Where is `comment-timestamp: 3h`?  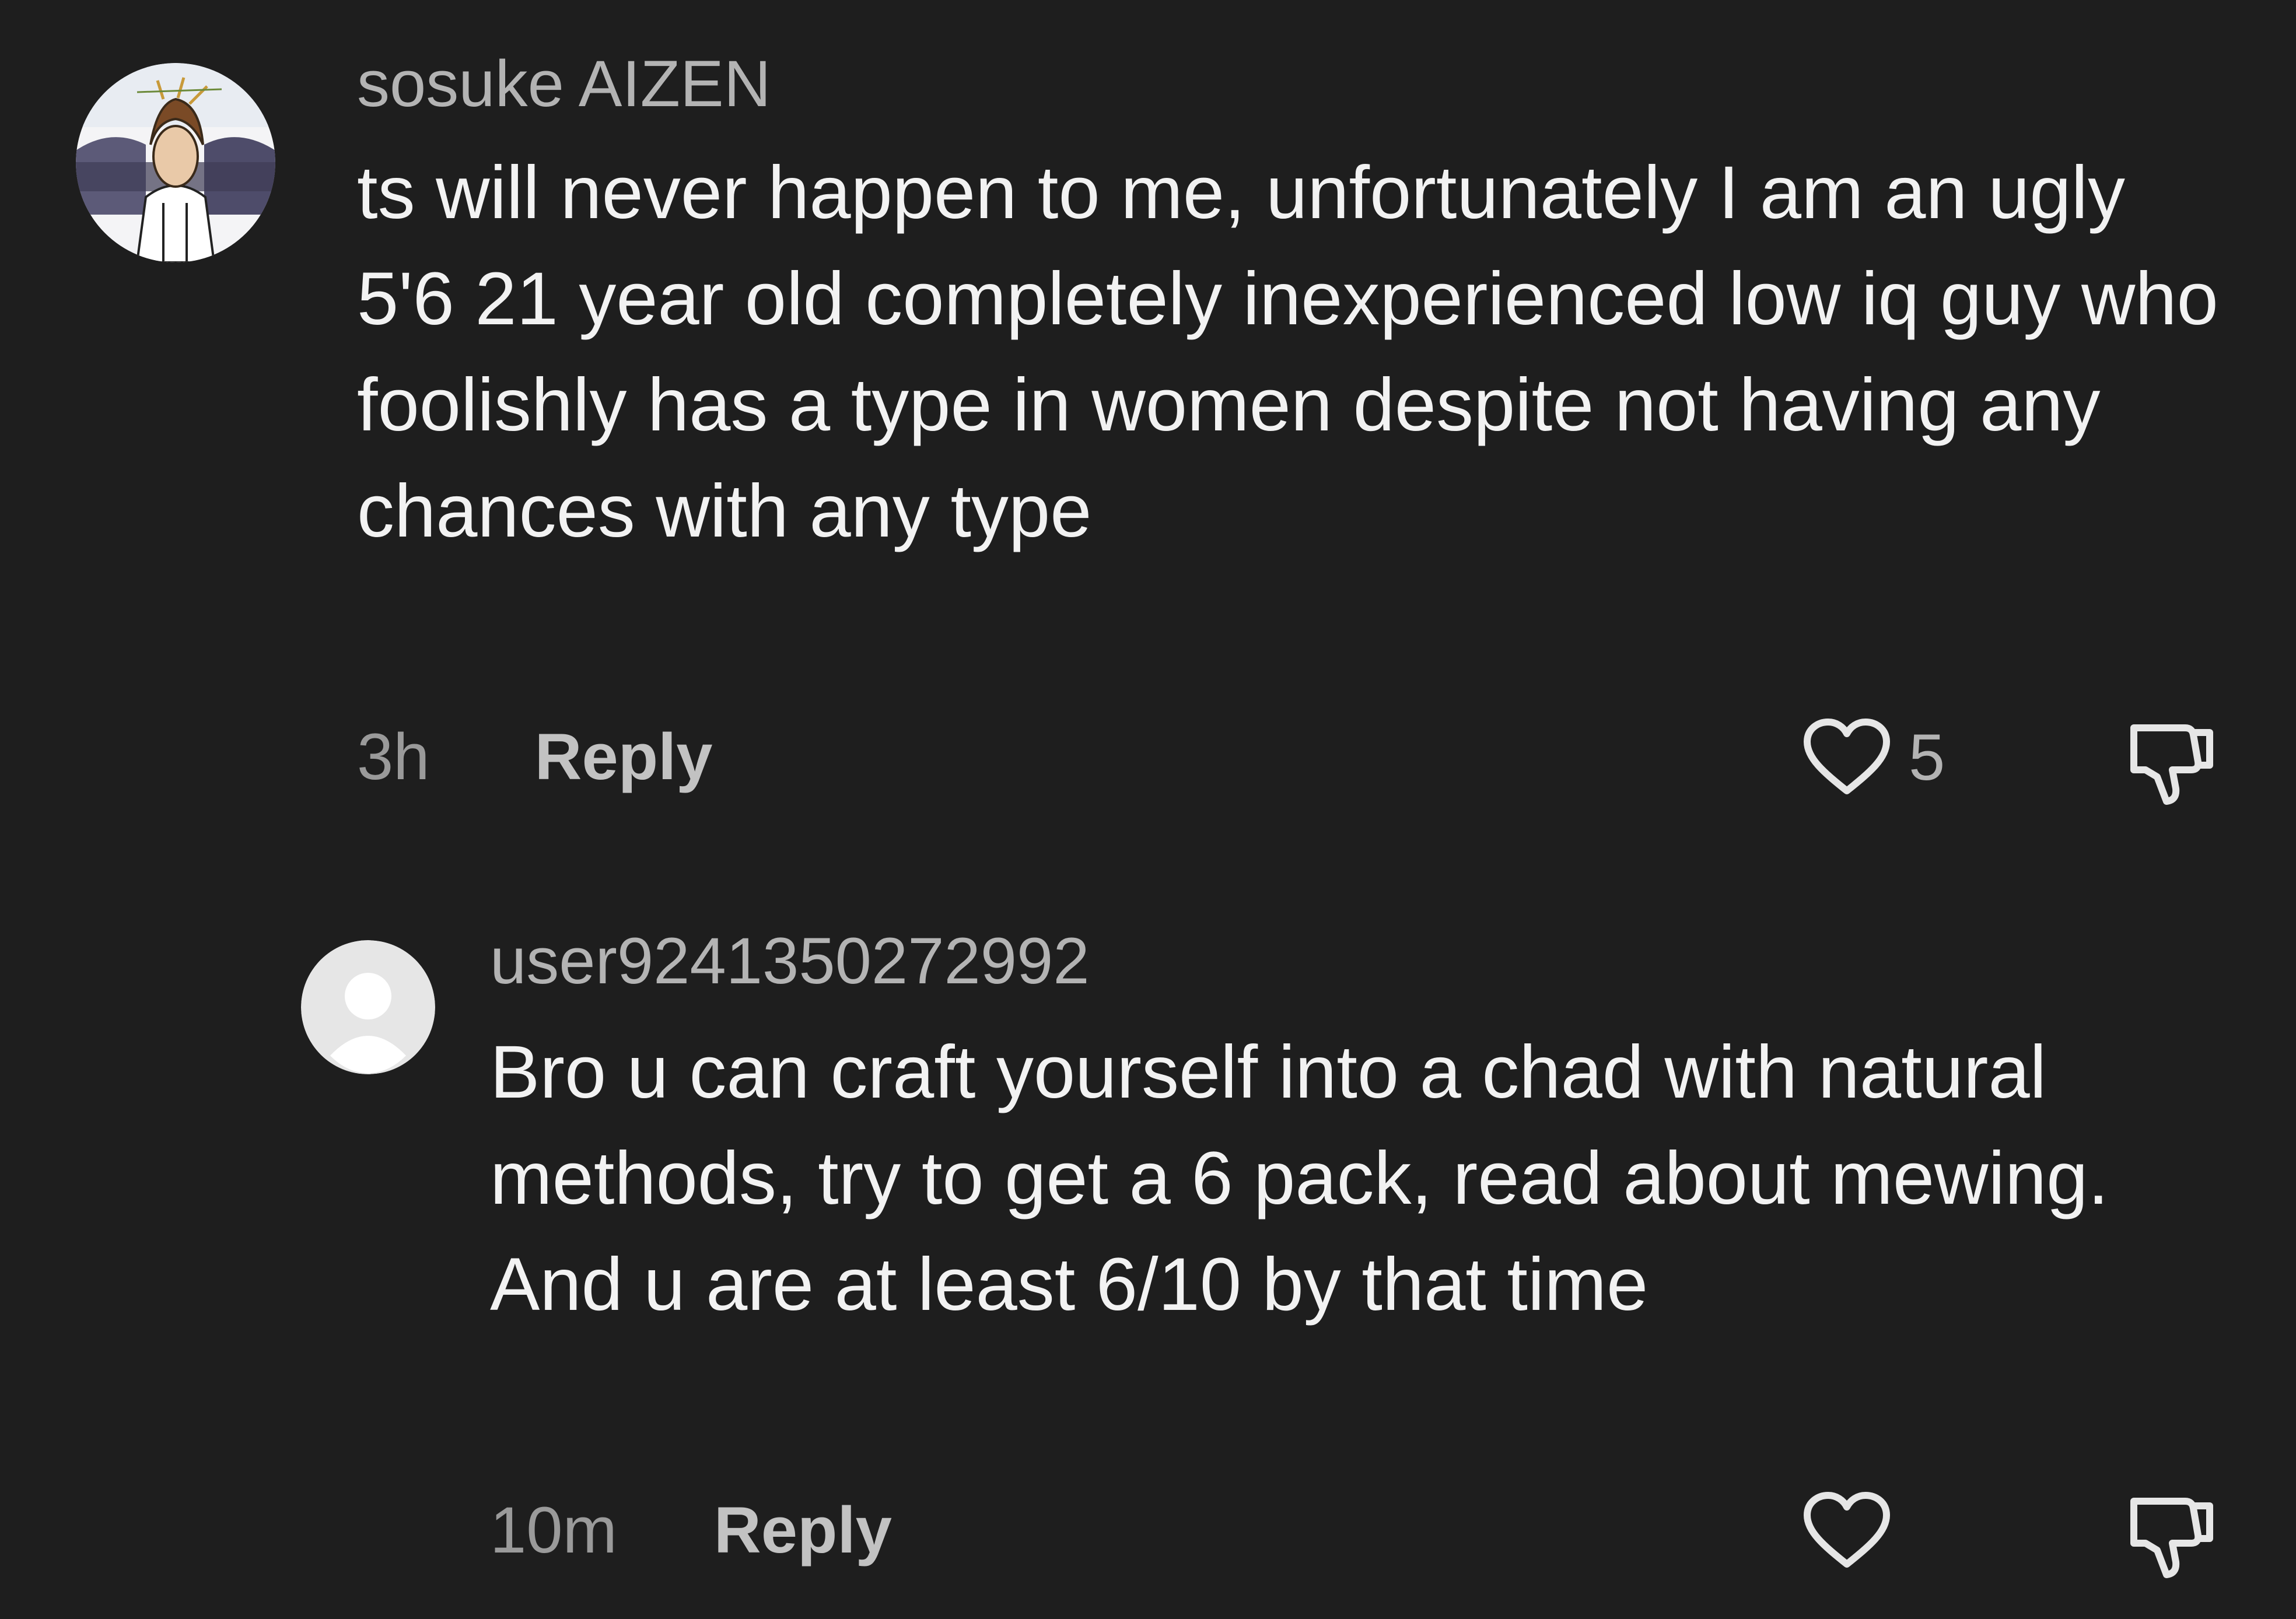
comment-timestamp: 3h is located at coordinates (393, 756).